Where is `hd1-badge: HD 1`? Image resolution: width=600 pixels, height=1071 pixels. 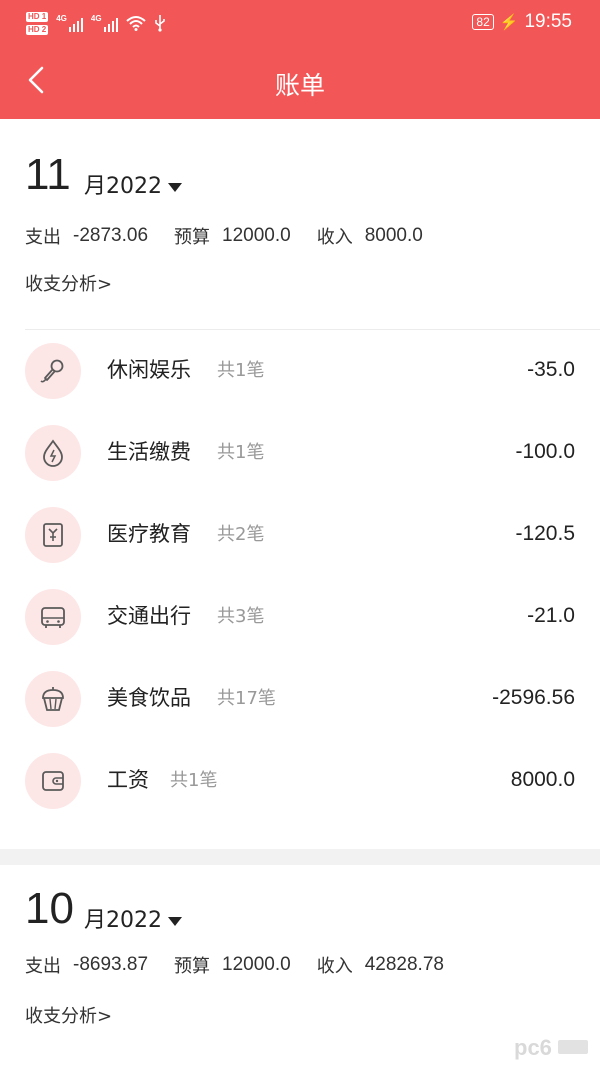
hd1-badge: HD 1 is located at coordinates (37, 16).